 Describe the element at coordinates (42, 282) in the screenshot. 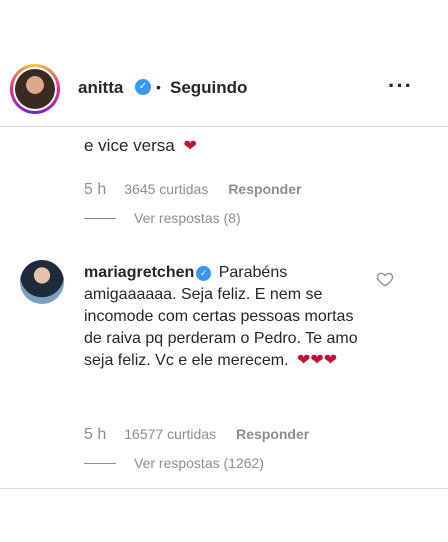

I see `avatar-mariagretchen` at that location.